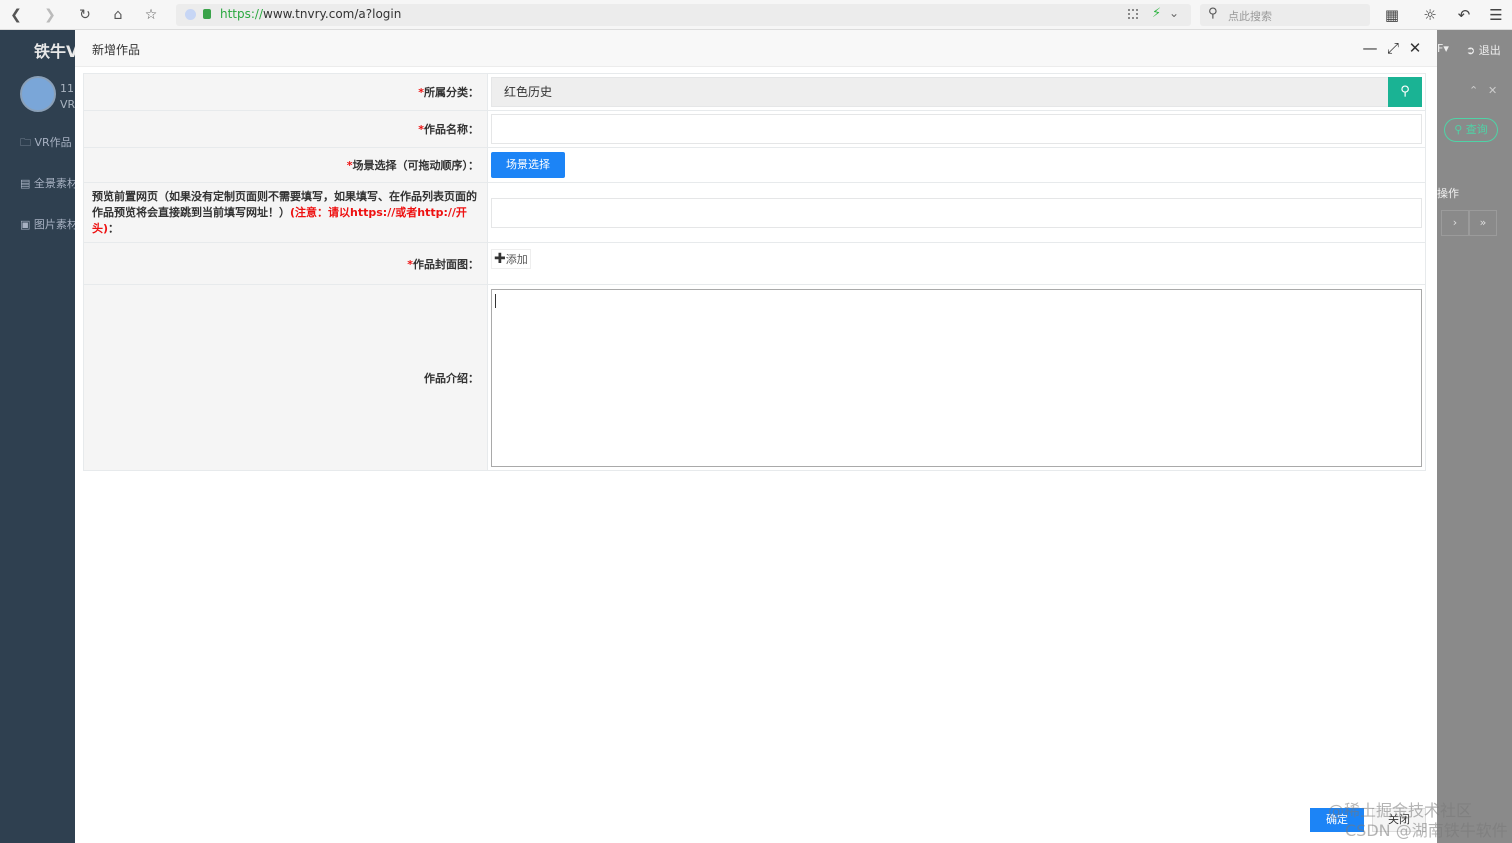 The height and width of the screenshot is (843, 1512). What do you see at coordinates (68, 104) in the screenshot?
I see `user-role: VR` at bounding box center [68, 104].